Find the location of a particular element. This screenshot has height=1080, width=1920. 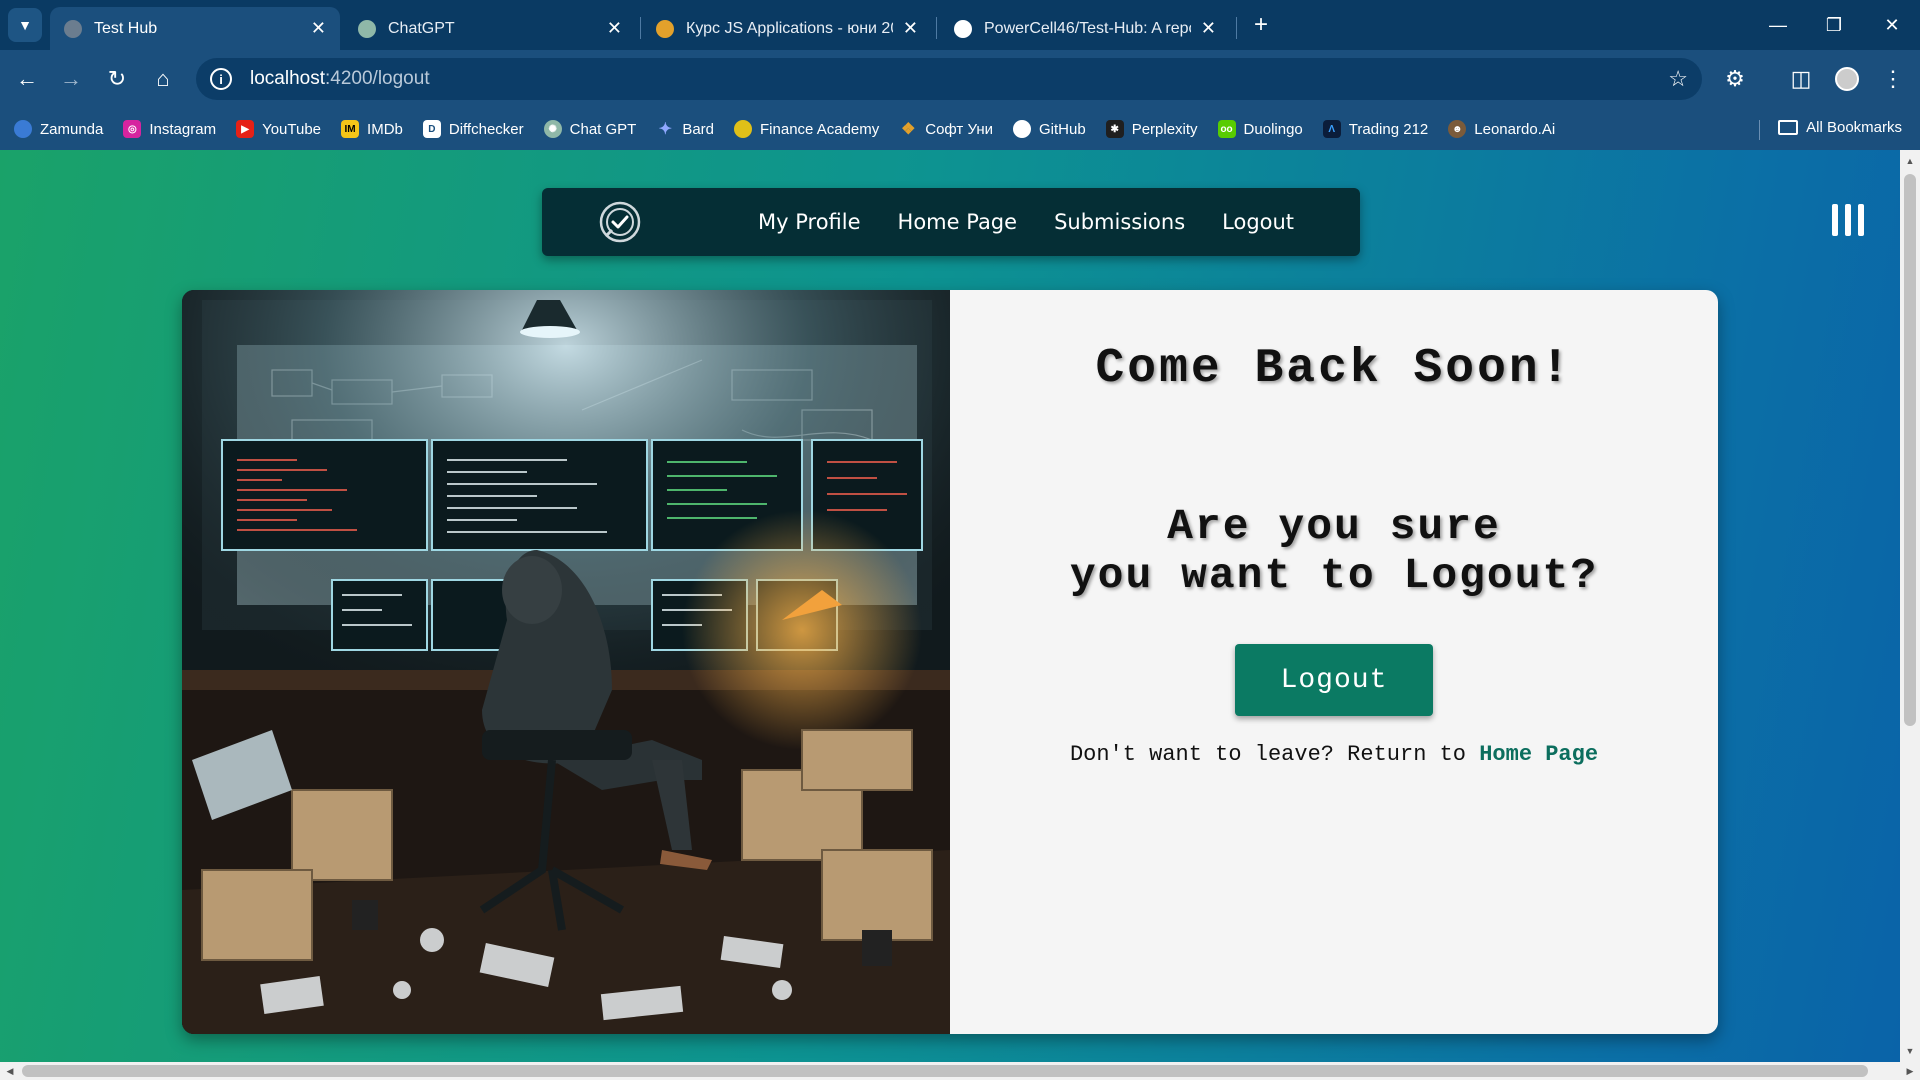

scroll-left-icon: ◀ is located at coordinates (10, 1071).